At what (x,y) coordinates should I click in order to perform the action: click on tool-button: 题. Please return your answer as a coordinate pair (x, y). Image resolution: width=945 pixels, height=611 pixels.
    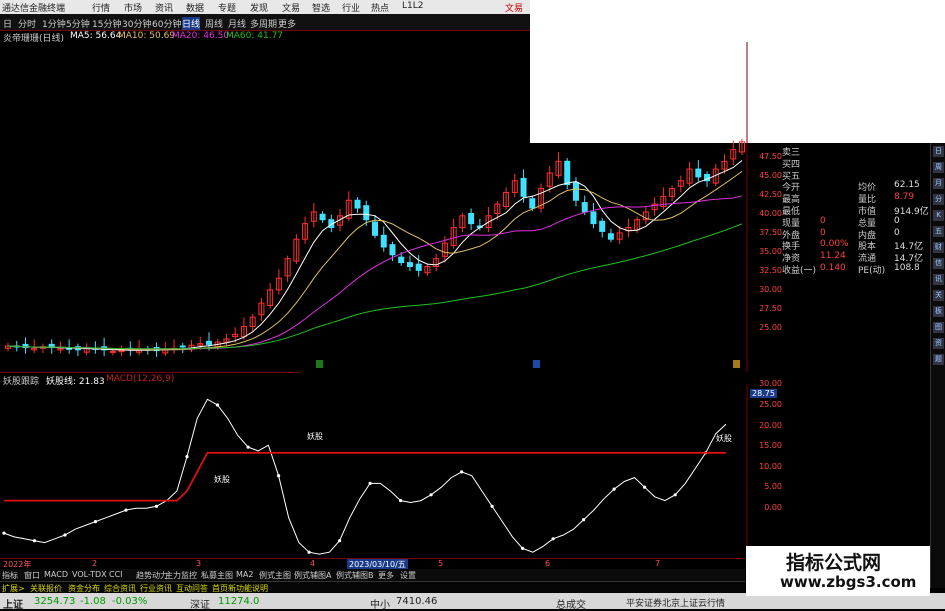
    Looking at the image, I should click on (938, 359).